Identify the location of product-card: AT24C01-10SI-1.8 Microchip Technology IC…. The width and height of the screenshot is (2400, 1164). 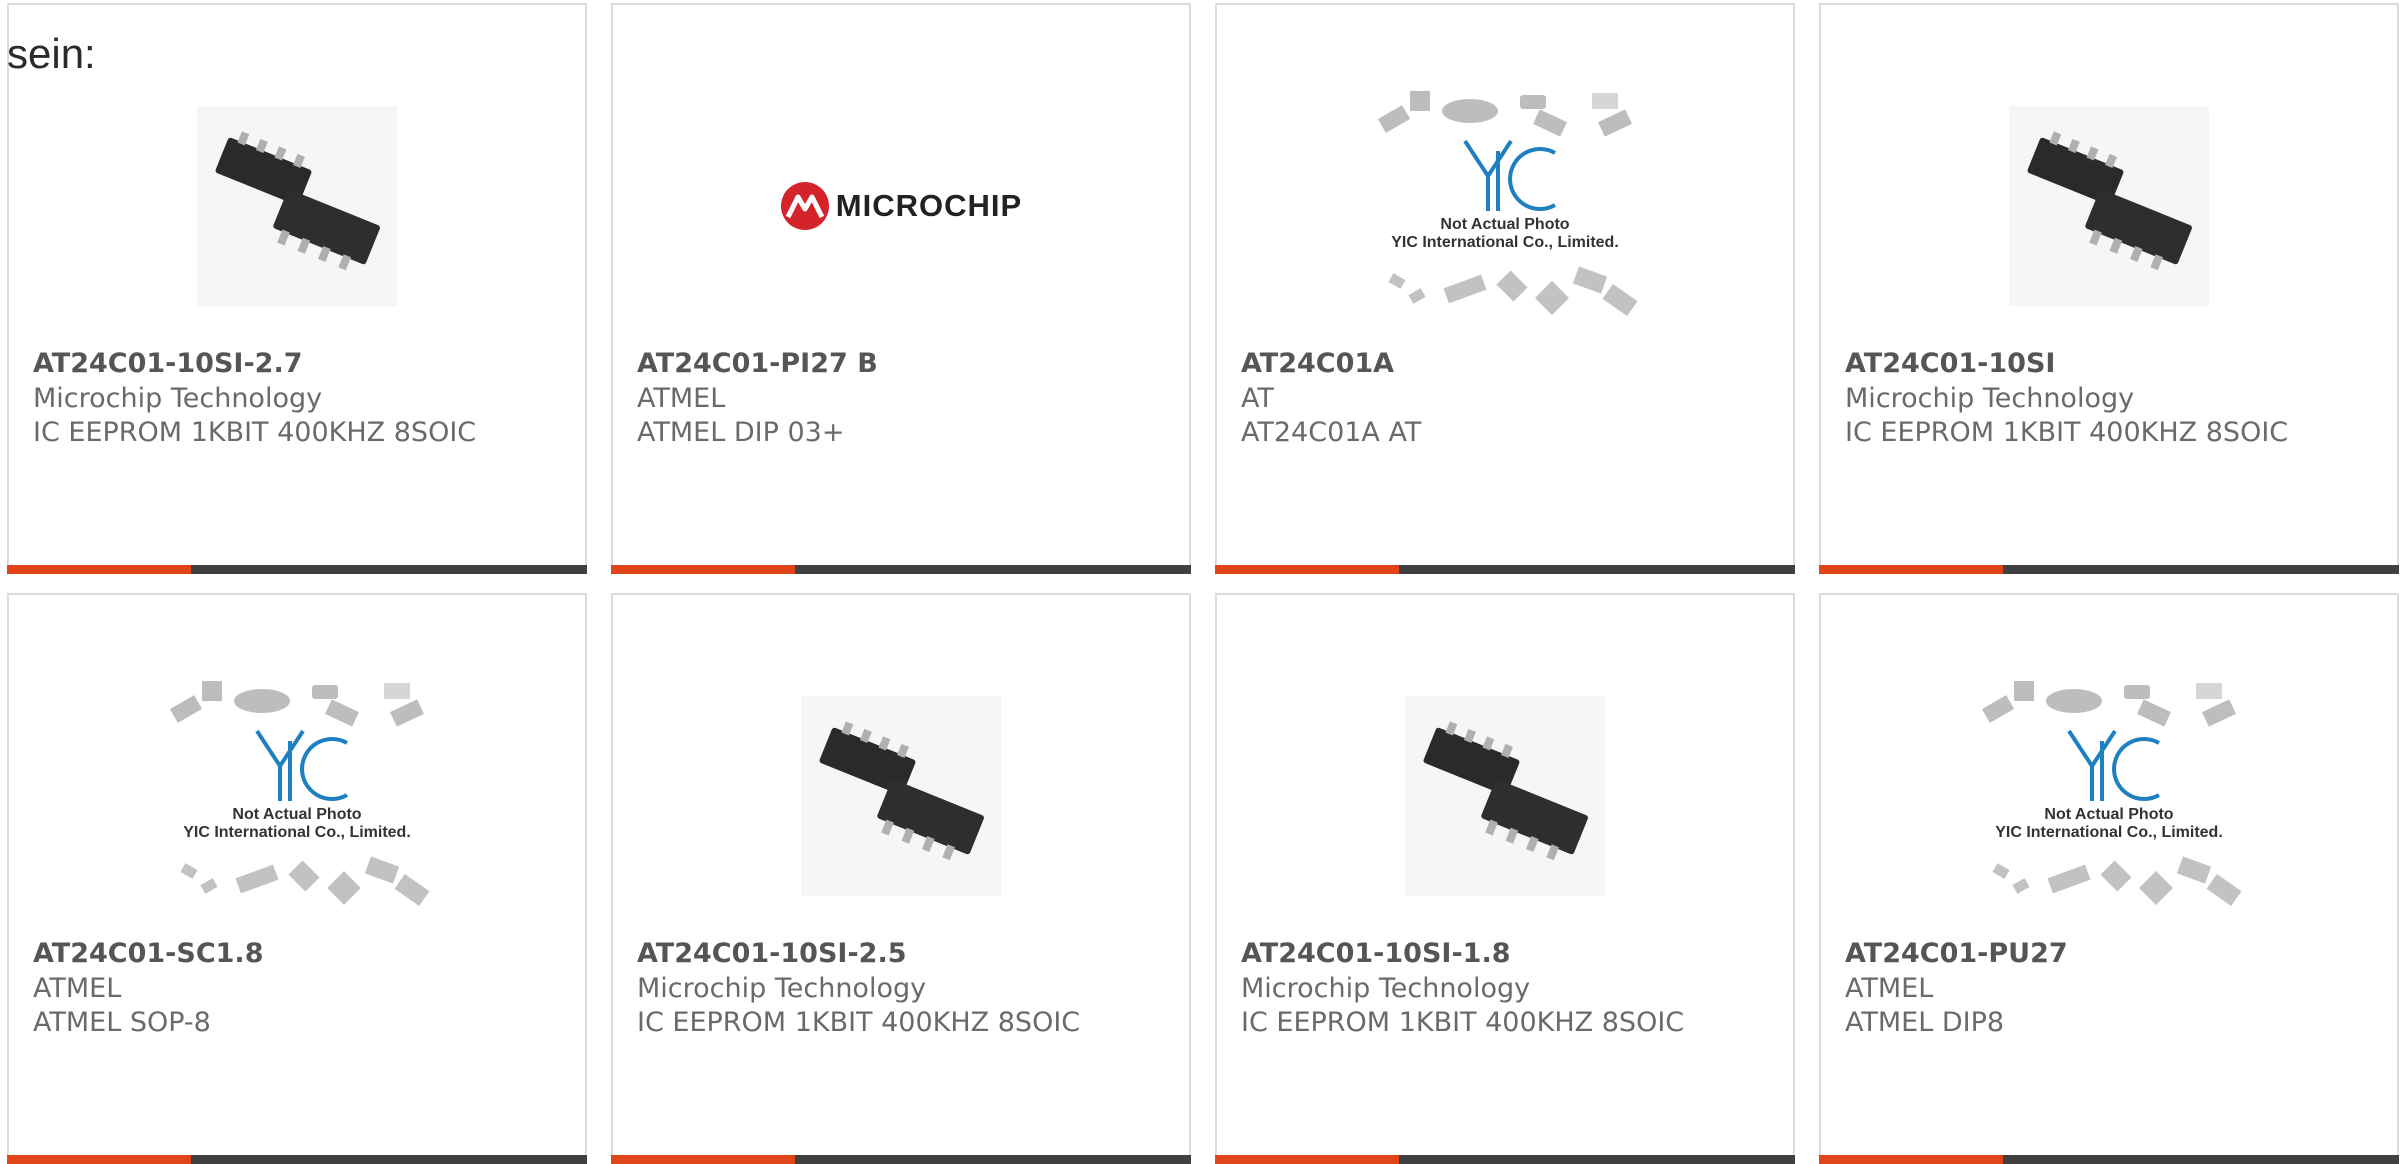
(1505, 878).